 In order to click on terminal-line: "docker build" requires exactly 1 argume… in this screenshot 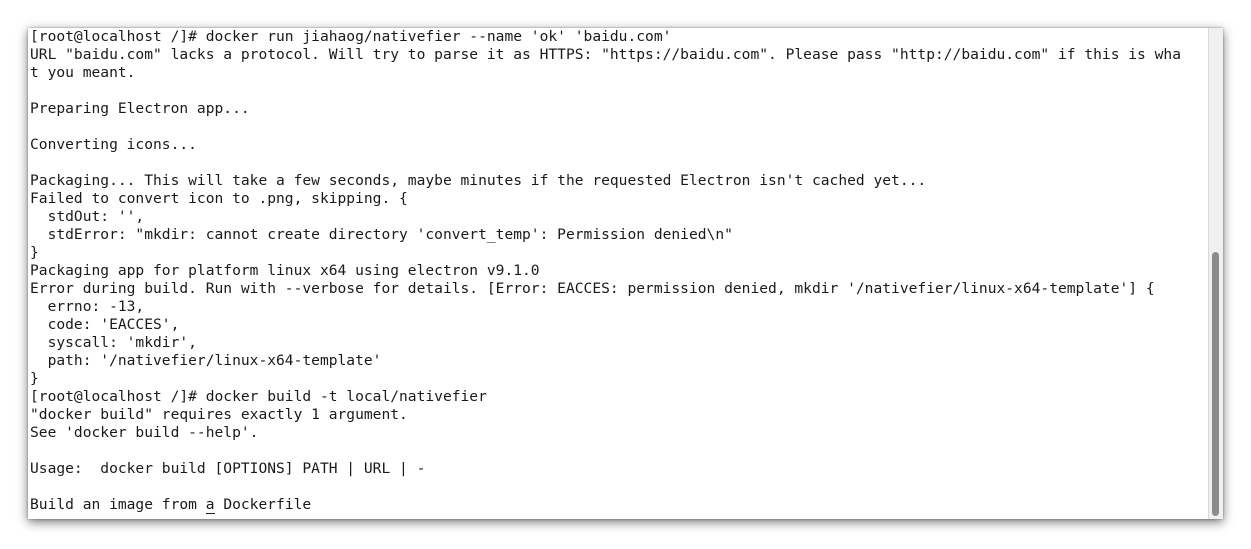, I will do `click(219, 414)`.